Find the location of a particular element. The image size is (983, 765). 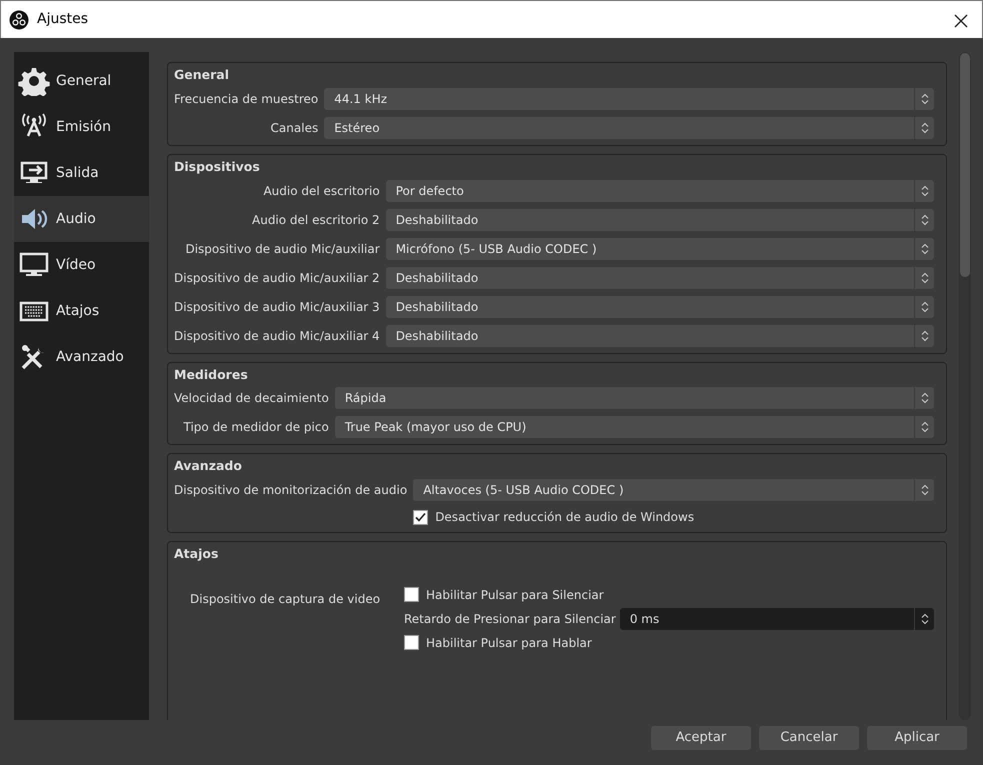

number-field: 0 ms is located at coordinates (777, 619).